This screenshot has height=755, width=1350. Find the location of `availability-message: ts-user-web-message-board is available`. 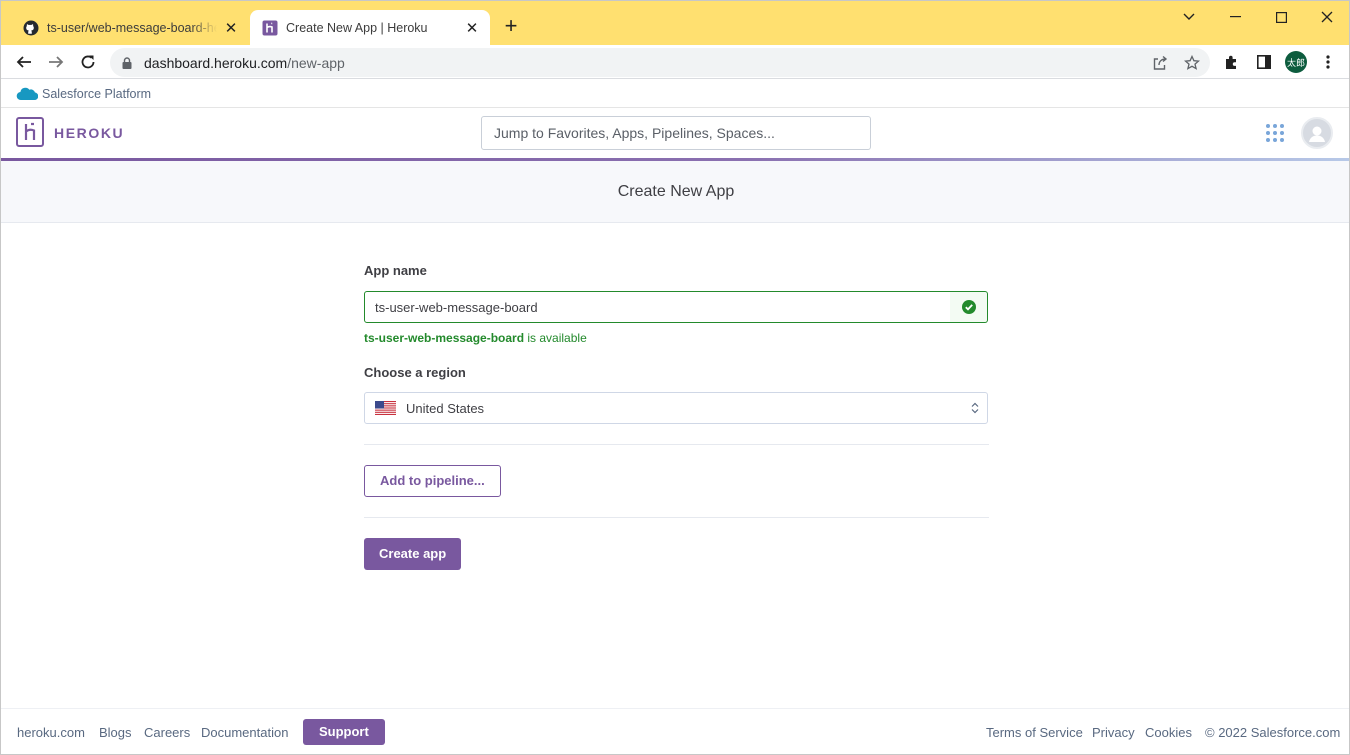

availability-message: ts-user-web-message-board is available is located at coordinates (676, 338).